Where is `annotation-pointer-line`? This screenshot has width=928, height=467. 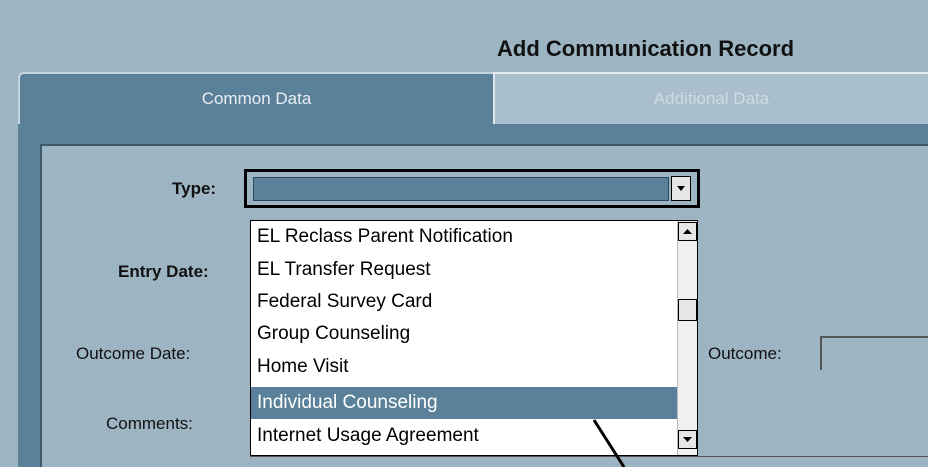 annotation-pointer-line is located at coordinates (609, 443).